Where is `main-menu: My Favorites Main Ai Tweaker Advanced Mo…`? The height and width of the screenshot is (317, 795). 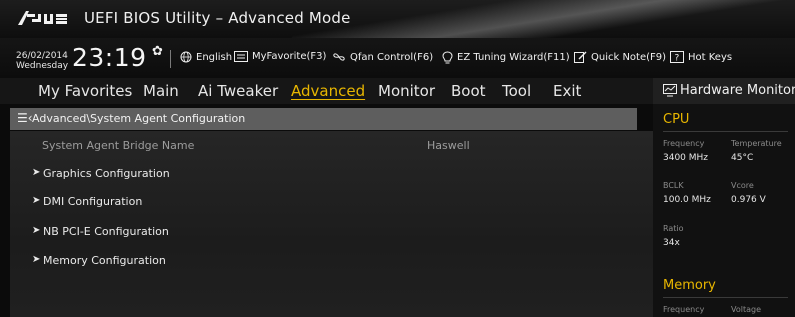 main-menu: My Favorites Main Ai Tweaker Advanced Mo… is located at coordinates (326, 91).